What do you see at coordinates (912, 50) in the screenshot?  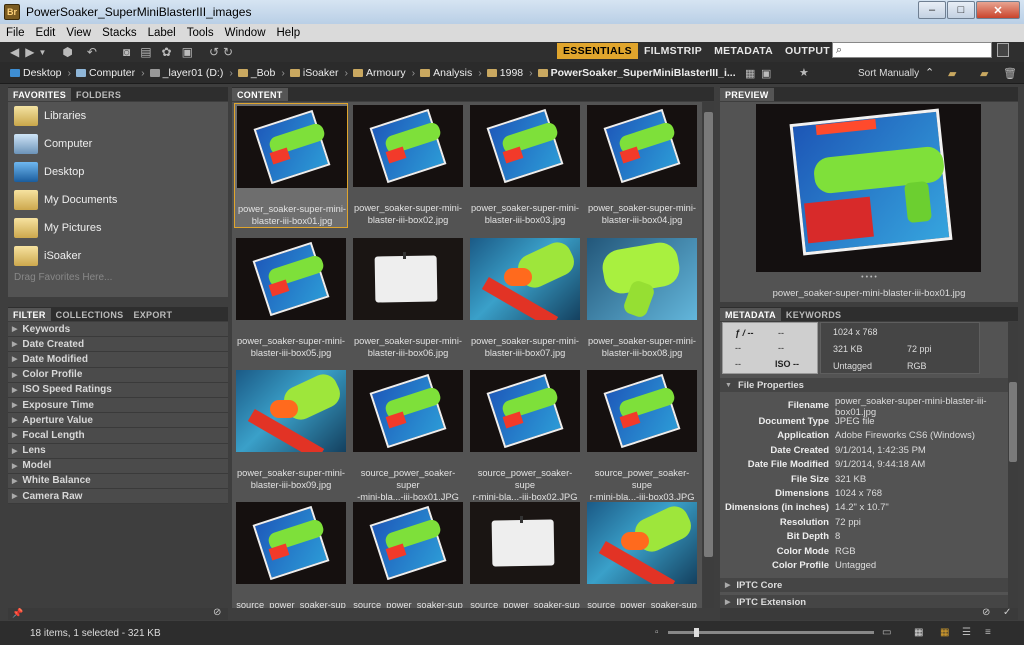 I see `search-input: ⌕` at bounding box center [912, 50].